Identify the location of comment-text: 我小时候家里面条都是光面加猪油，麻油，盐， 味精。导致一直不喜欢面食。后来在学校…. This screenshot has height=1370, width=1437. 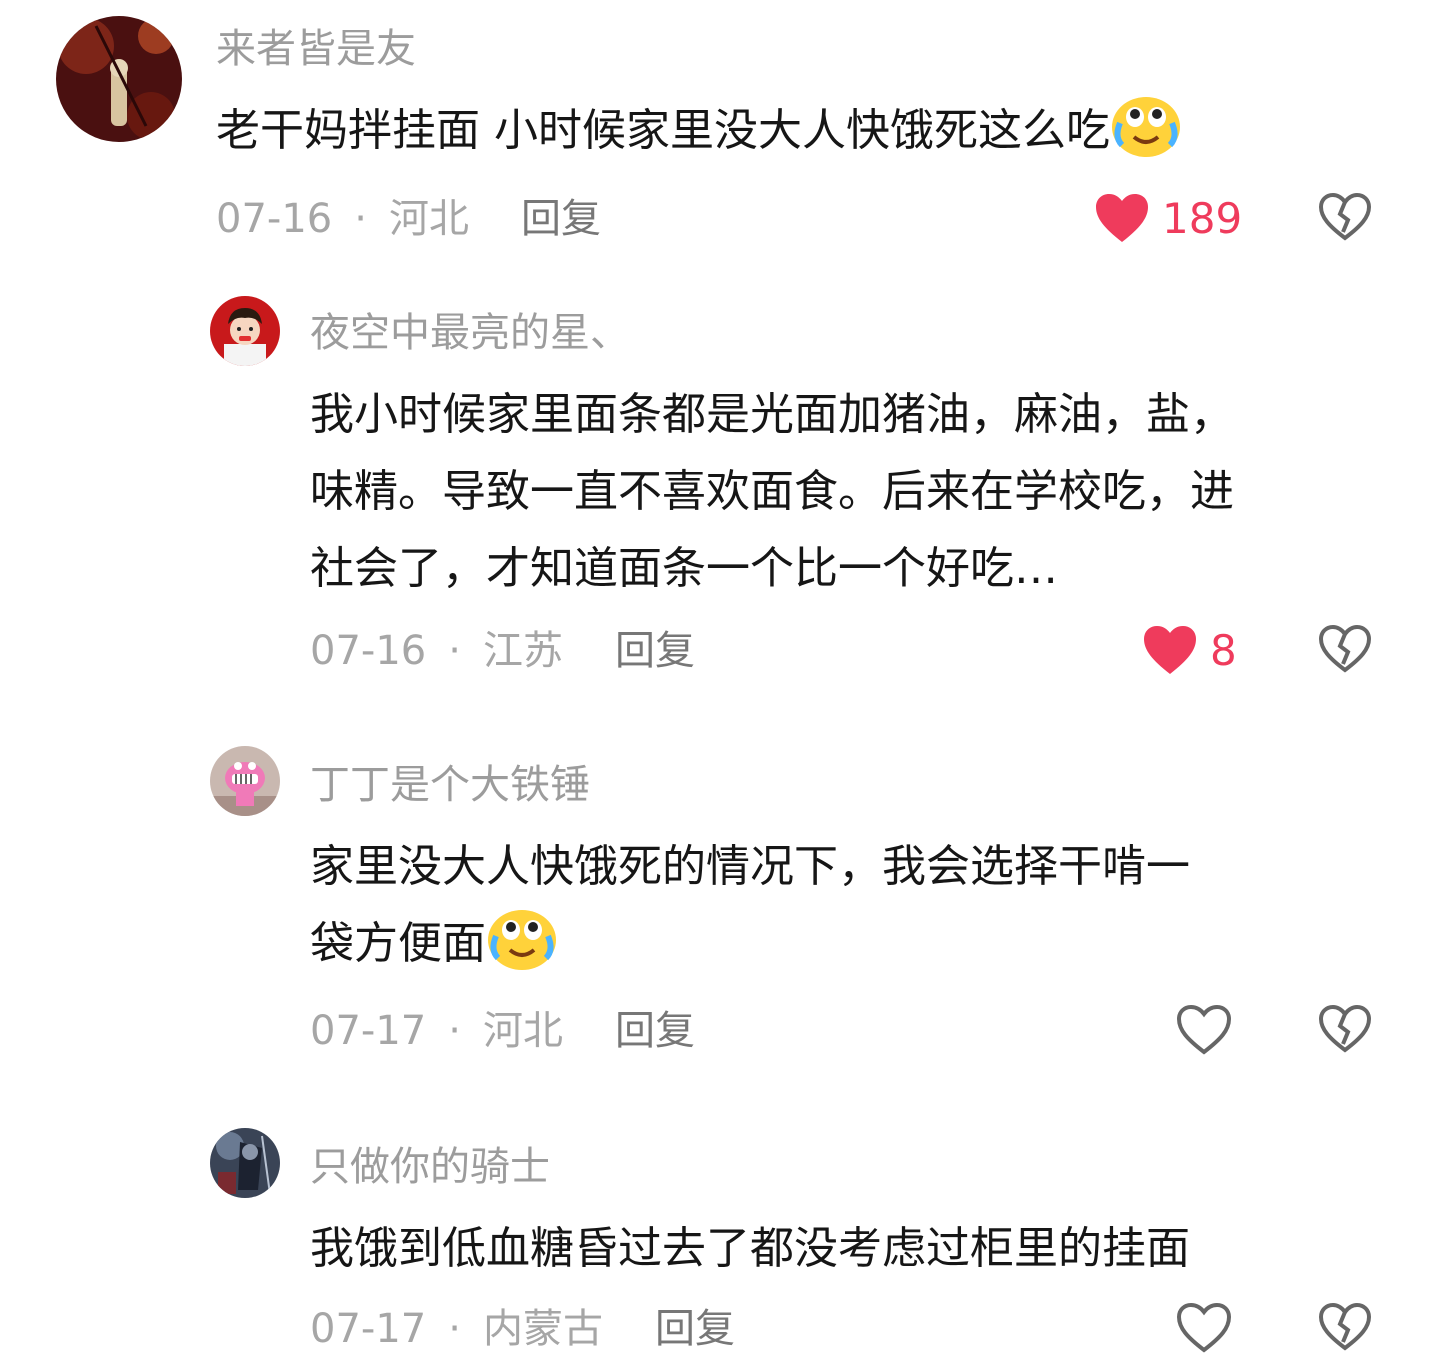
(845, 491).